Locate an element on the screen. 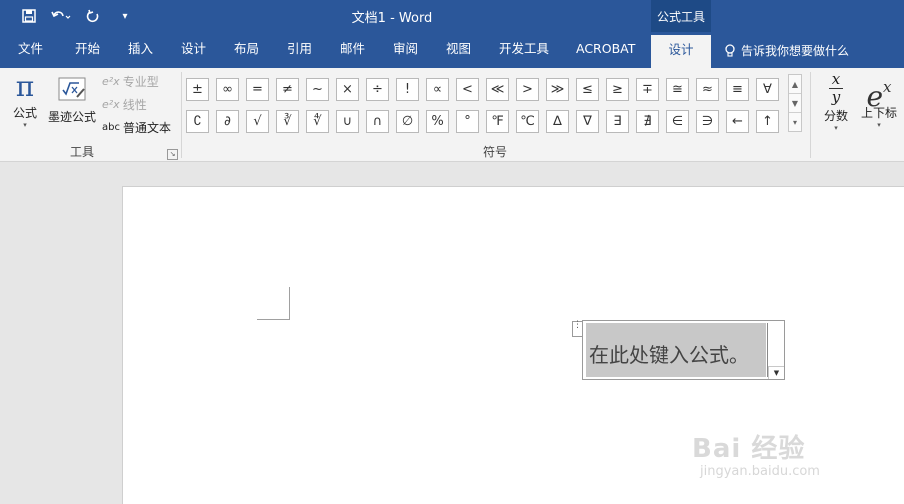  ink-equation-icon is located at coordinates (72, 89).